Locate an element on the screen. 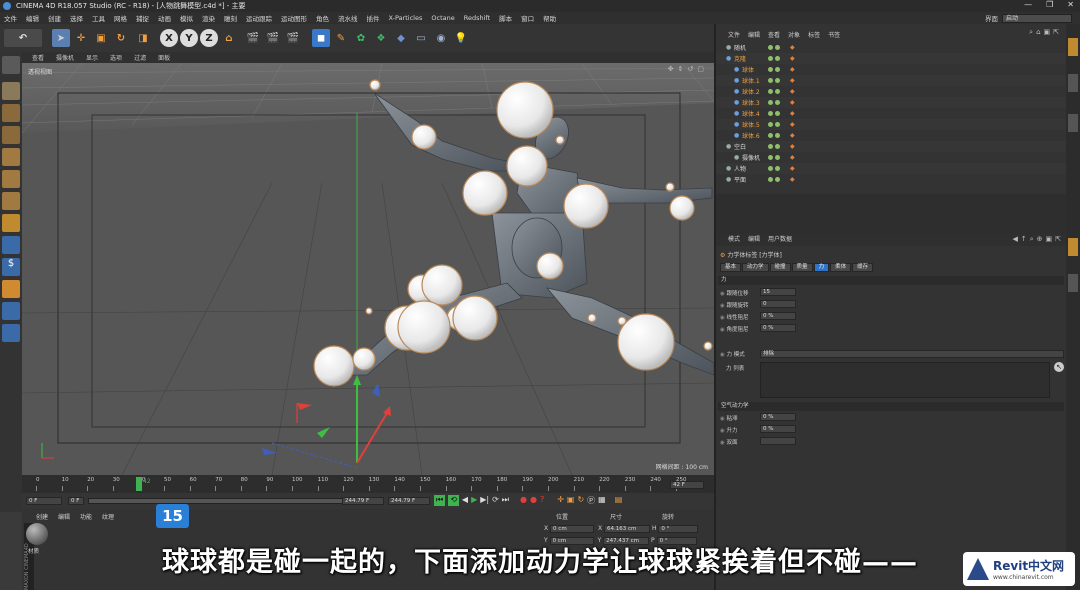 The height and width of the screenshot is (590, 1080). lock-icon is located at coordinates (11, 311).